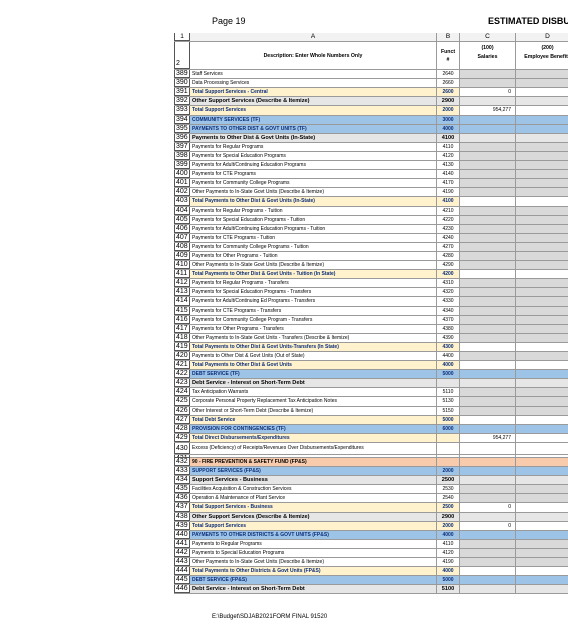  I want to click on function-code-cell: 4170, so click(448, 183).